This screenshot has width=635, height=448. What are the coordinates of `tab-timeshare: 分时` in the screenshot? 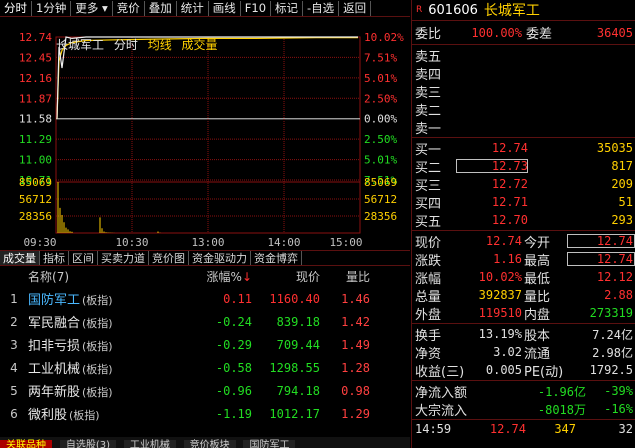 It's located at (16, 8).